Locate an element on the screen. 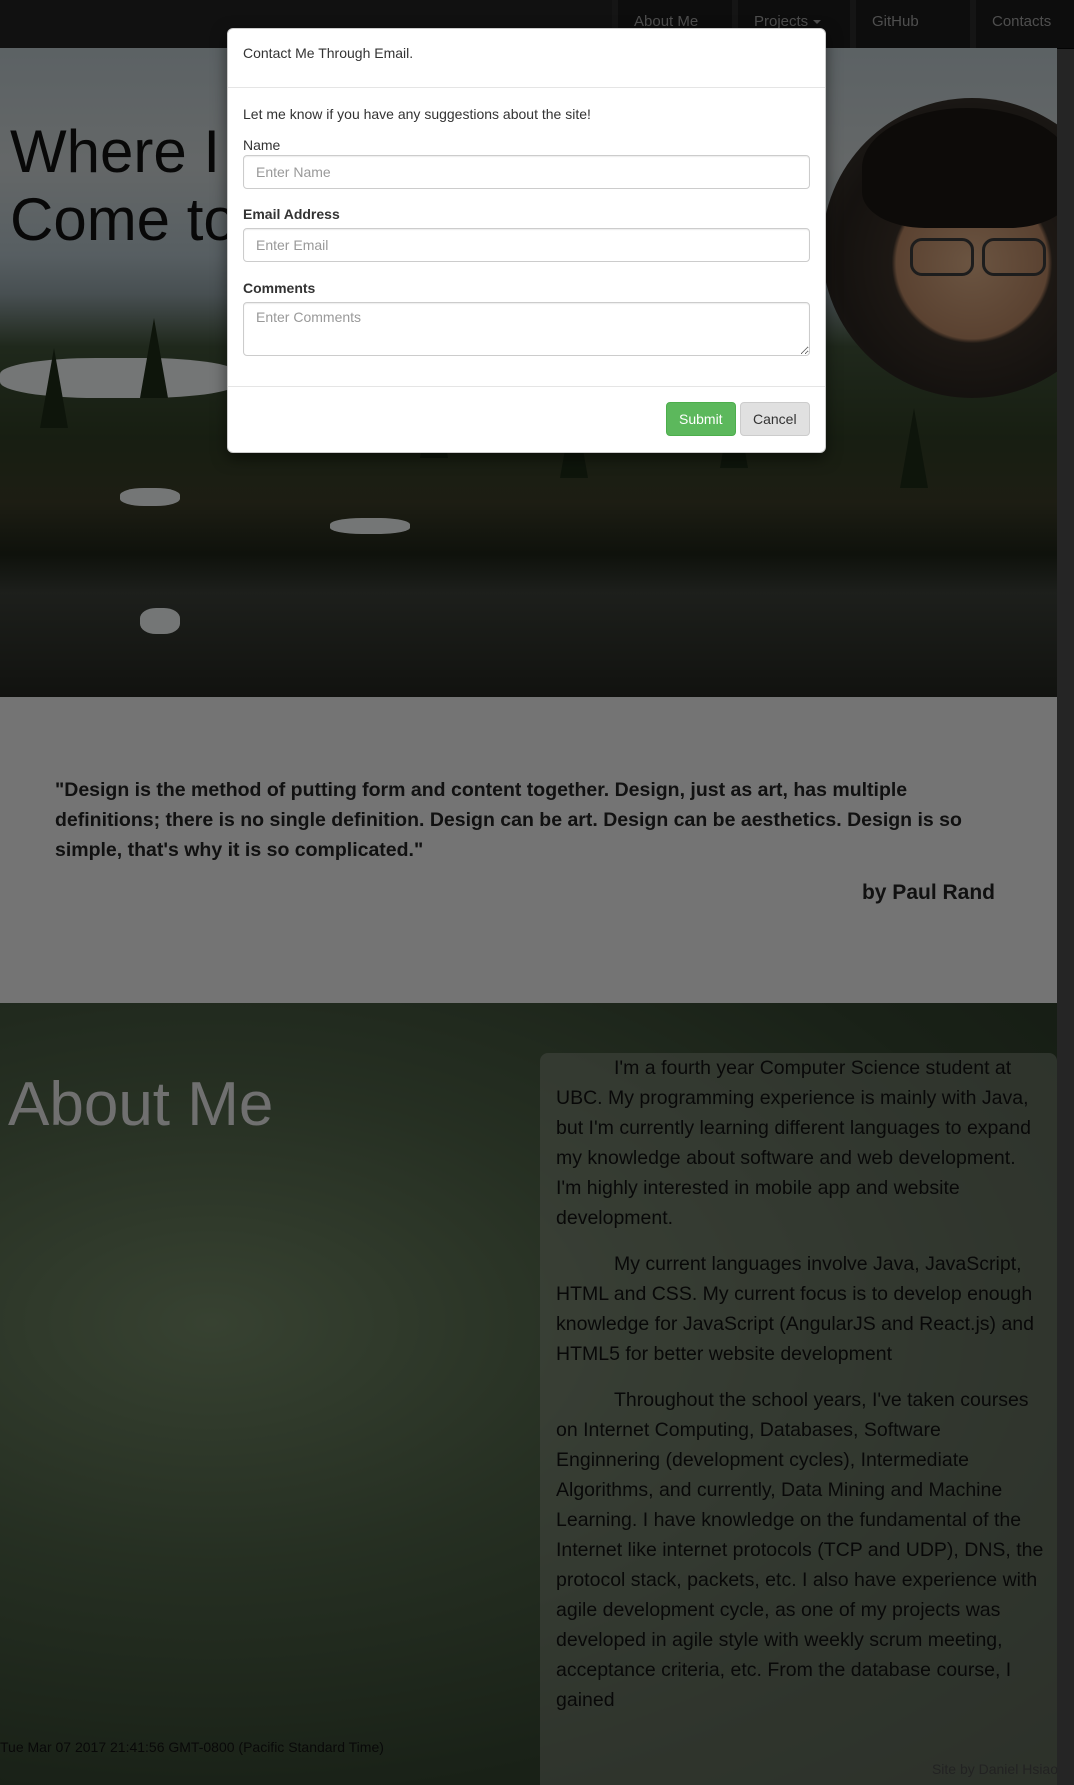 The image size is (1074, 1785). modal-footer: Submit Cancel is located at coordinates (526, 419).